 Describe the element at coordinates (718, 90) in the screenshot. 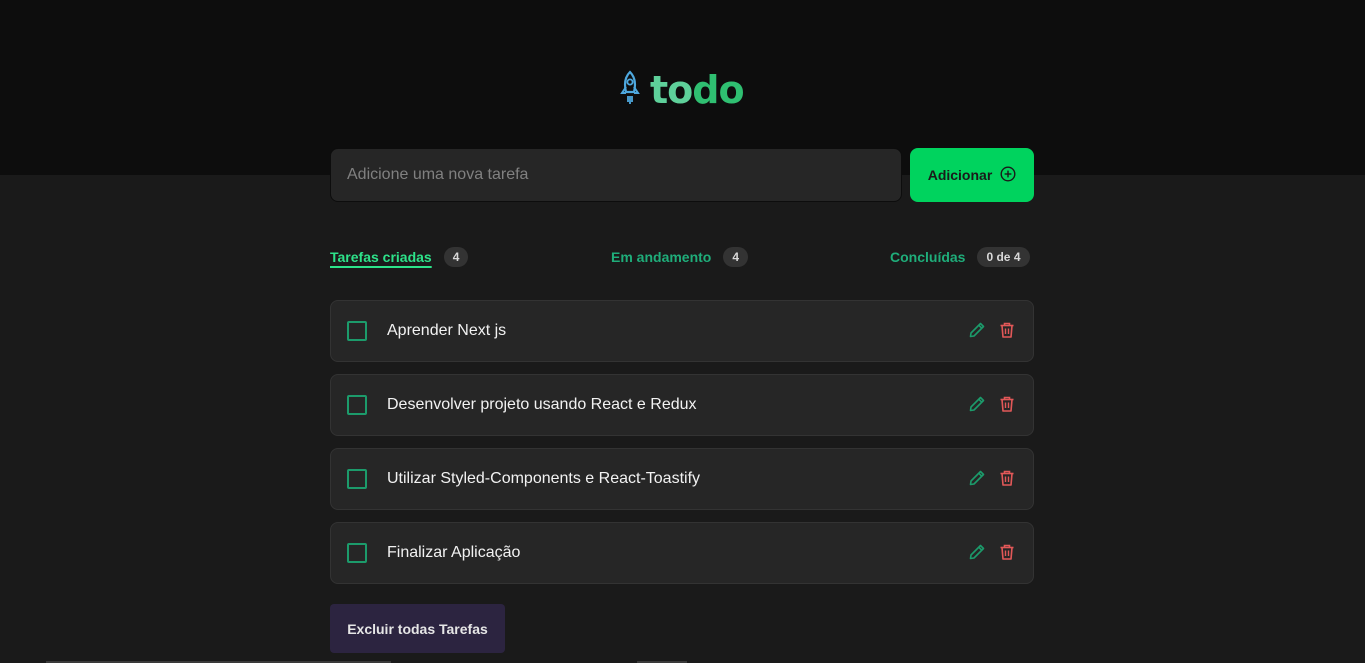

I see `logo-text-part2: do` at that location.